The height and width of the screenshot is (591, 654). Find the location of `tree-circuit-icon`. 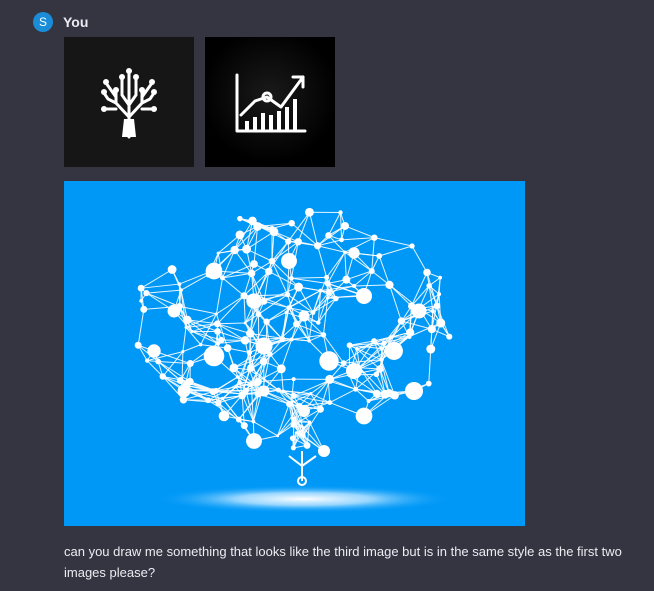

tree-circuit-icon is located at coordinates (129, 103).